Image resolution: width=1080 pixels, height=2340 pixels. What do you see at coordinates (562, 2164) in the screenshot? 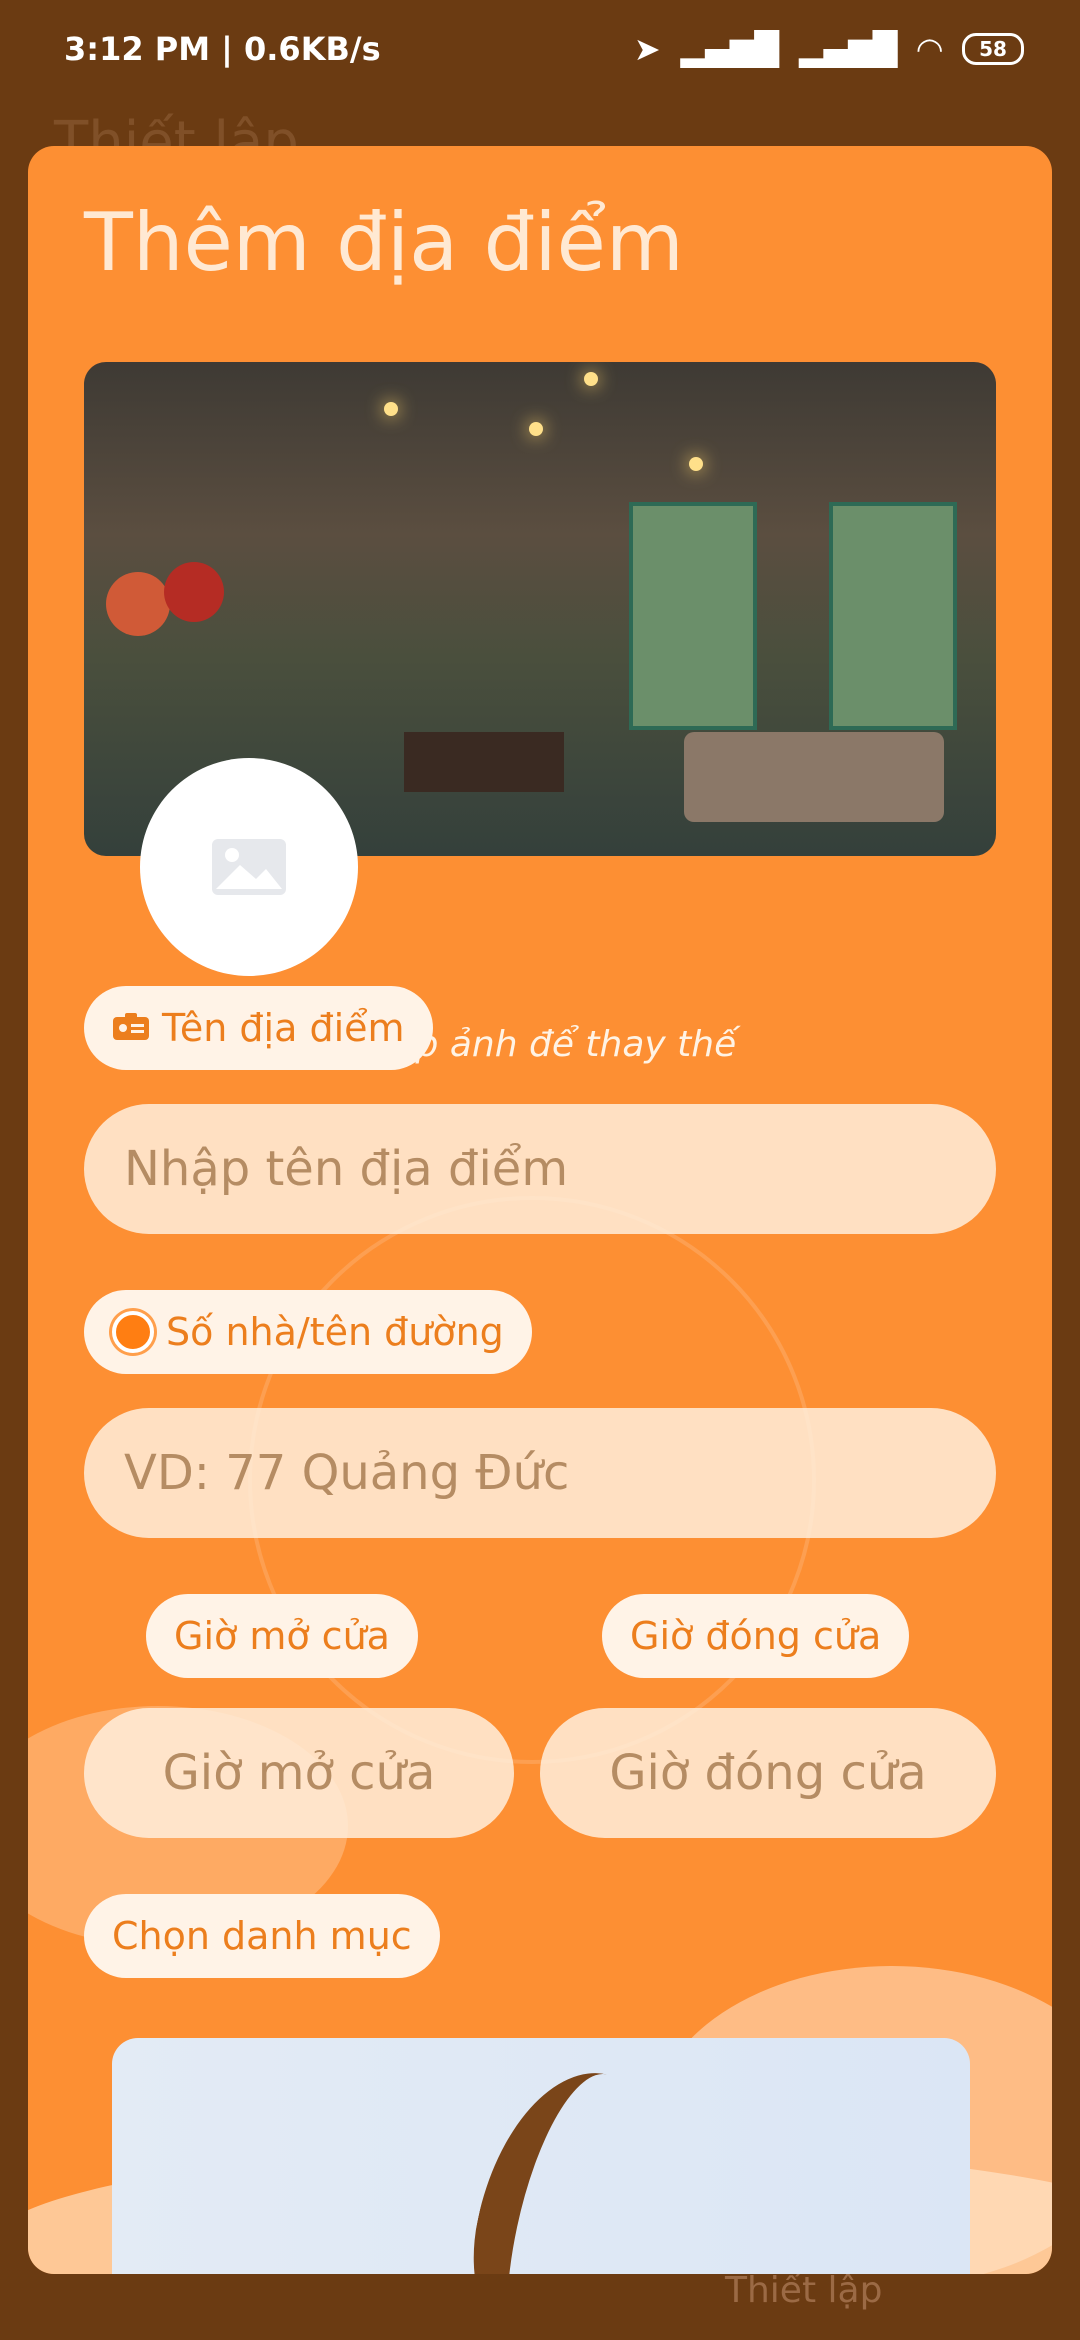
I see `road-illustration` at bounding box center [562, 2164].